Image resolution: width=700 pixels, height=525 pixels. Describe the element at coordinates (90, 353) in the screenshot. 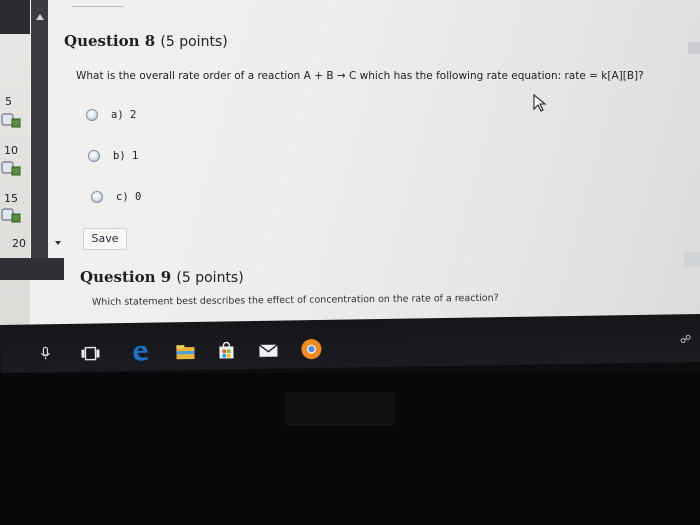

I see `task-view-icon` at that location.